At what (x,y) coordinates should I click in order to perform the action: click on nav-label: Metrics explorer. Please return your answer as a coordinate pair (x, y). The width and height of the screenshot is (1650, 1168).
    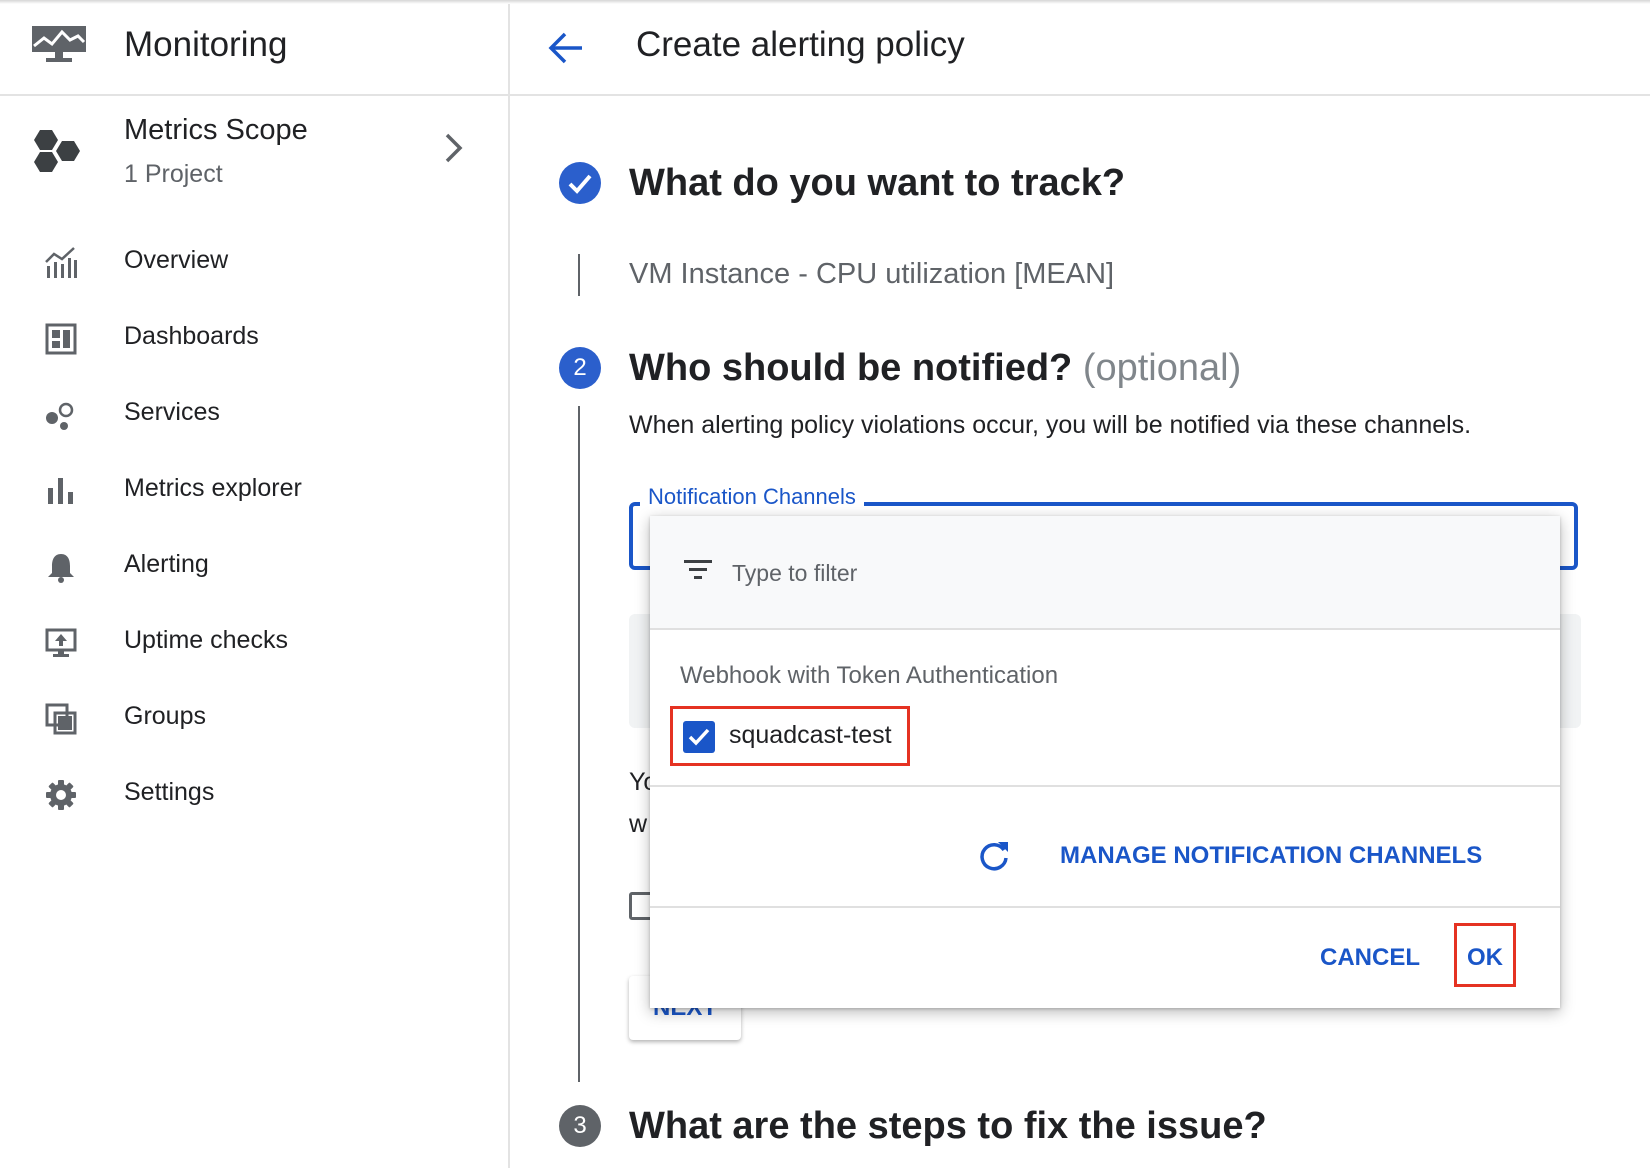
    Looking at the image, I should click on (213, 488).